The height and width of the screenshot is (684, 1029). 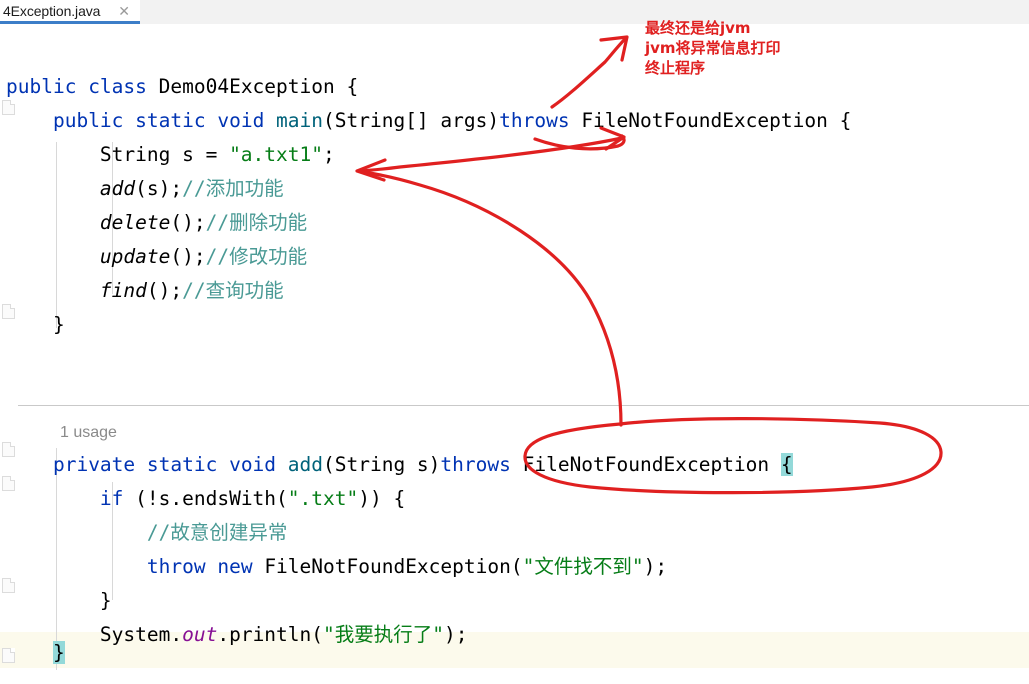 What do you see at coordinates (514, 325) in the screenshot?
I see `line-main-close: }` at bounding box center [514, 325].